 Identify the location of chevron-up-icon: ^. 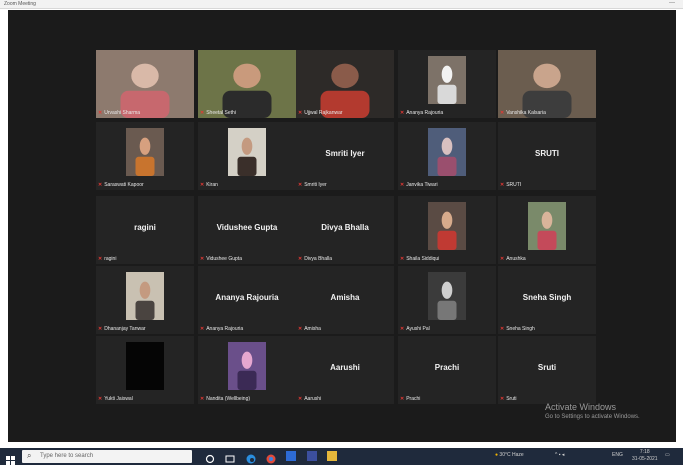
(556, 455).